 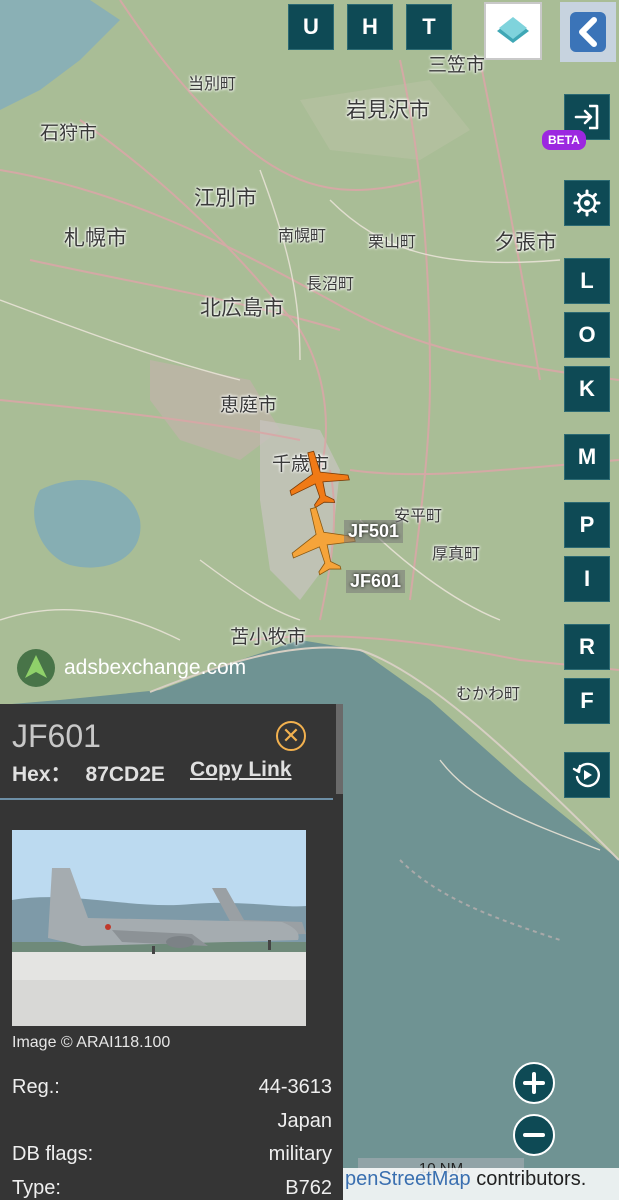 I want to click on field-value: military, so click(x=300, y=1154).